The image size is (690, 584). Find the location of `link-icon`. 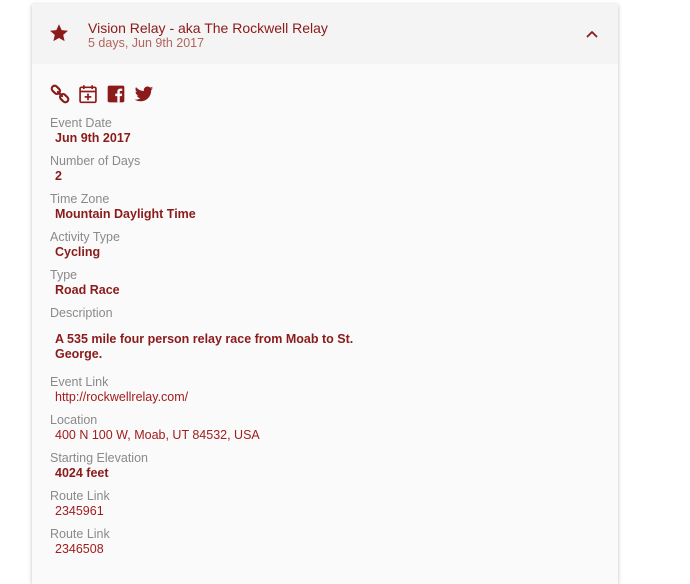

link-icon is located at coordinates (60, 94).